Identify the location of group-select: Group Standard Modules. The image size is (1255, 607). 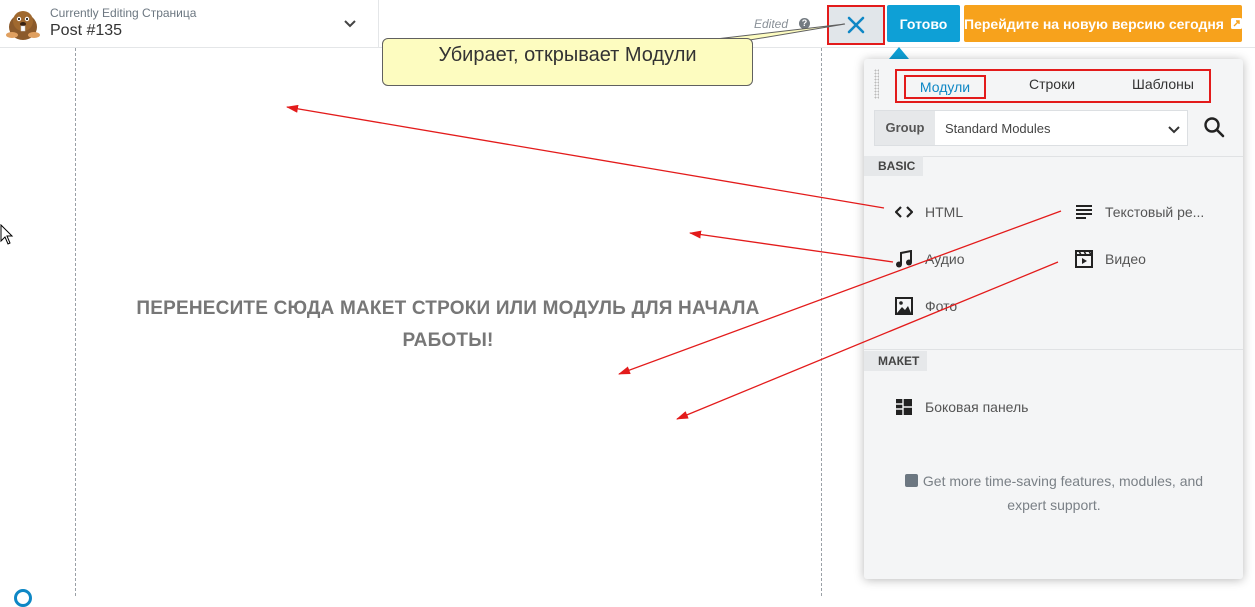
(1031, 128).